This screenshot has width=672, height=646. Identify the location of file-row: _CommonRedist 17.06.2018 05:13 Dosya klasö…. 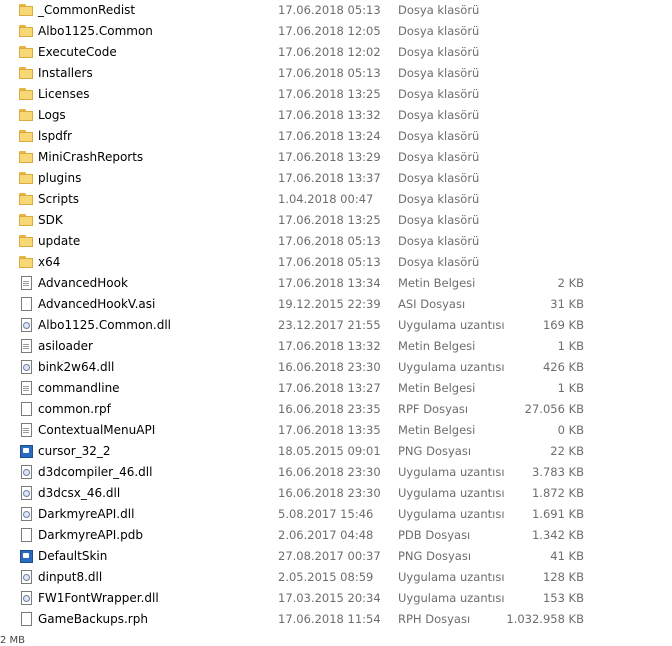
(336, 10).